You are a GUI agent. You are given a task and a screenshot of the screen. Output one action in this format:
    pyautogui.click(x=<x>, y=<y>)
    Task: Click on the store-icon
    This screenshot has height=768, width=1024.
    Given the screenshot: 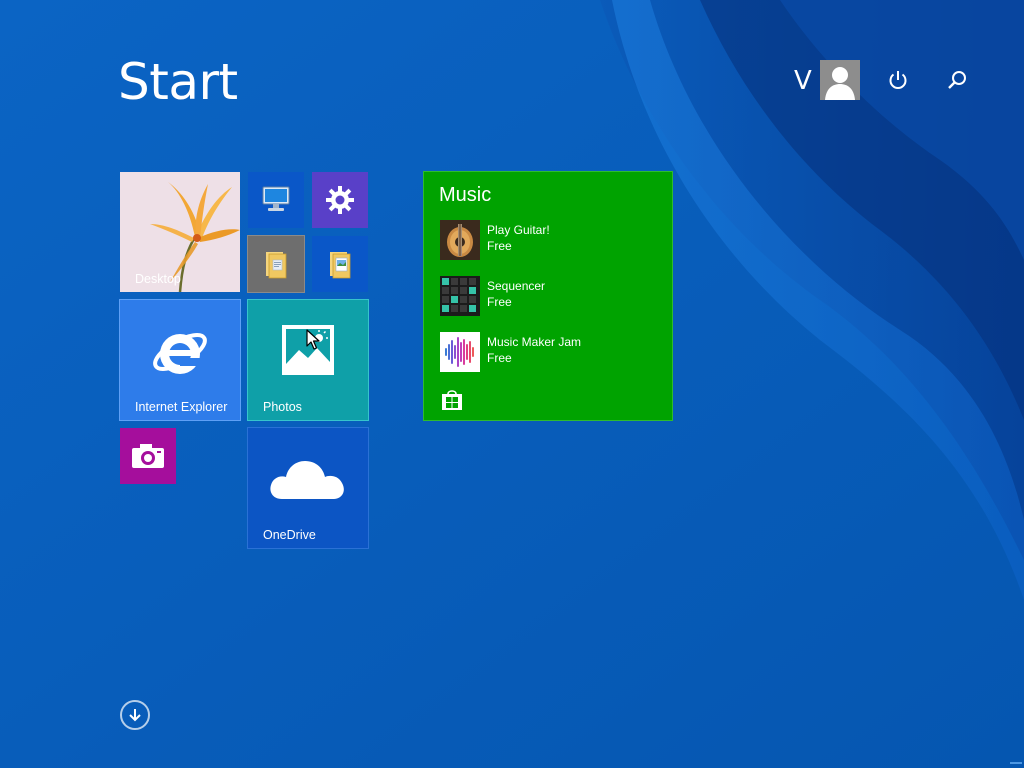 What is the action you would take?
    pyautogui.click(x=452, y=400)
    